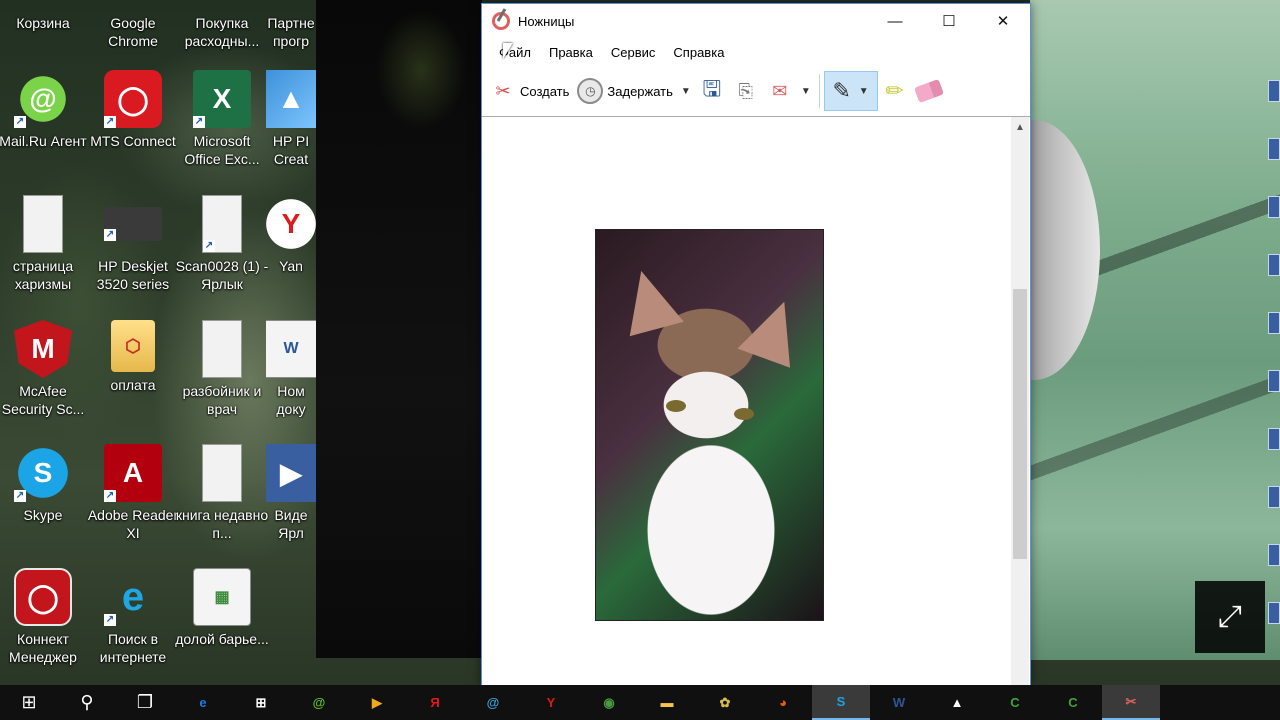 The width and height of the screenshot is (1280, 720). What do you see at coordinates (686, 91) in the screenshot?
I see `delay-dropdown-arrow: ▼` at bounding box center [686, 91].